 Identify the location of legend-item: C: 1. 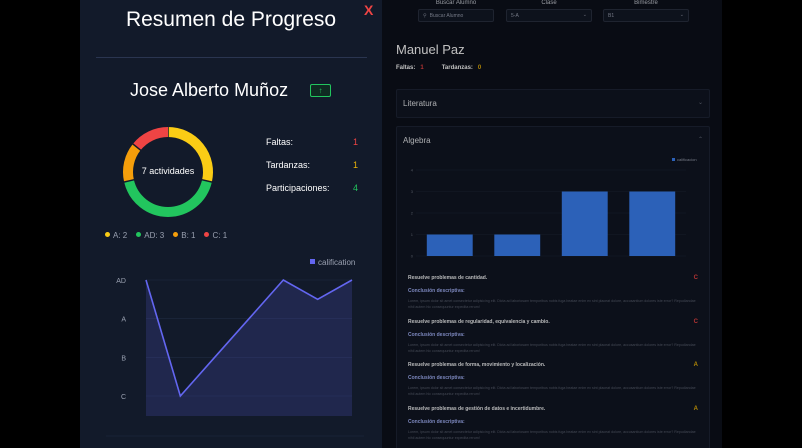
(215, 235).